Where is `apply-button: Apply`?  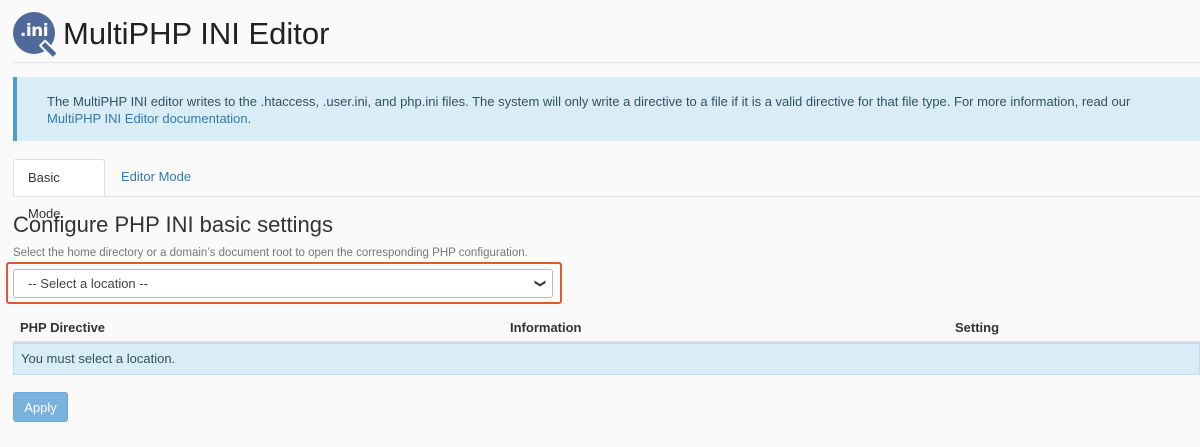
apply-button: Apply is located at coordinates (40, 407).